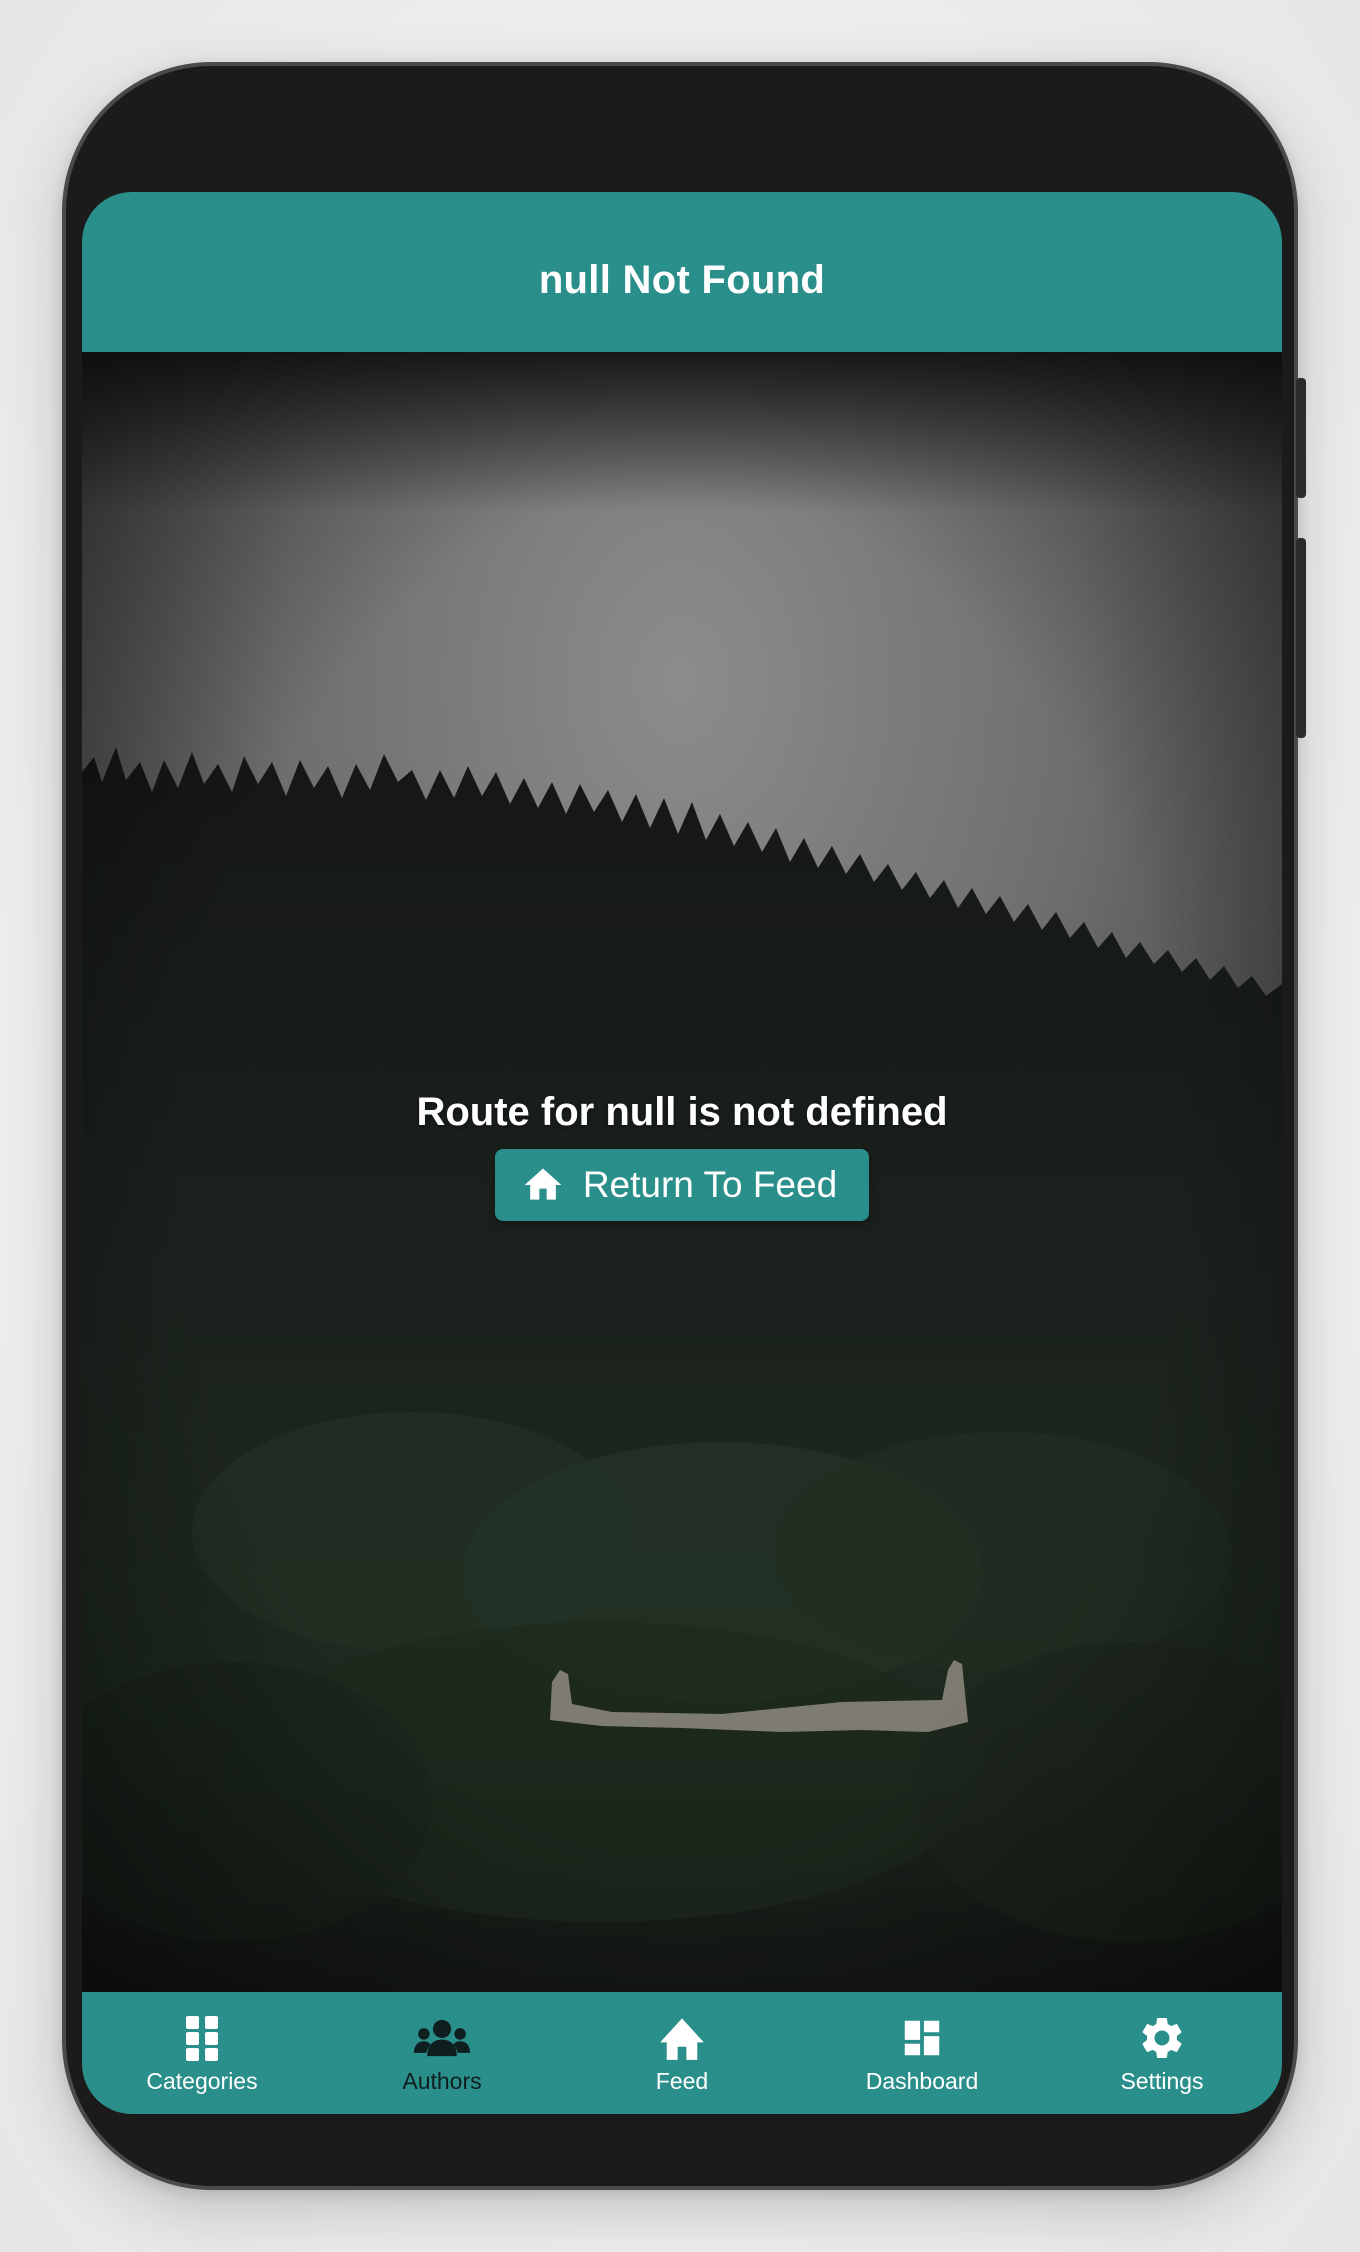  What do you see at coordinates (442, 2080) in the screenshot?
I see `nav-label-authors: Authors` at bounding box center [442, 2080].